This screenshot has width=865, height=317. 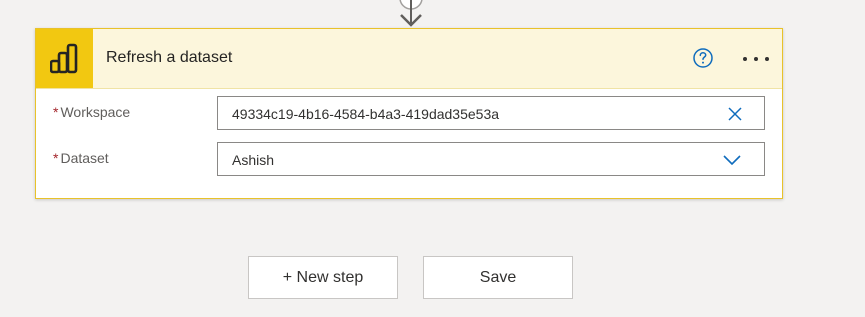 I want to click on workspace-label: * Workspace, so click(x=91, y=112).